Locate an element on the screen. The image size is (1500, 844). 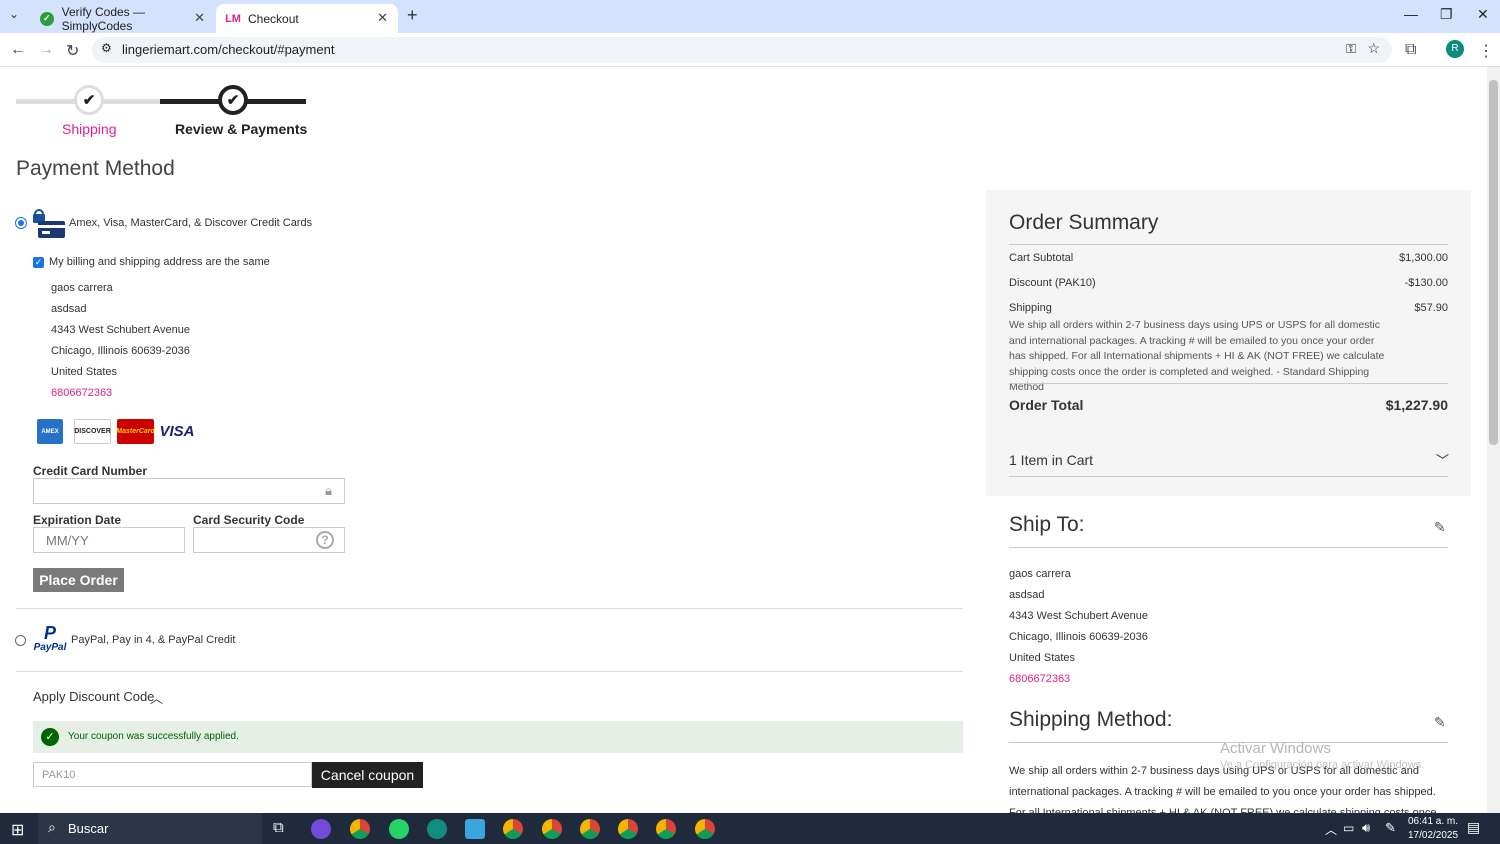
scrollbar-track is located at coordinates (1493, 440).